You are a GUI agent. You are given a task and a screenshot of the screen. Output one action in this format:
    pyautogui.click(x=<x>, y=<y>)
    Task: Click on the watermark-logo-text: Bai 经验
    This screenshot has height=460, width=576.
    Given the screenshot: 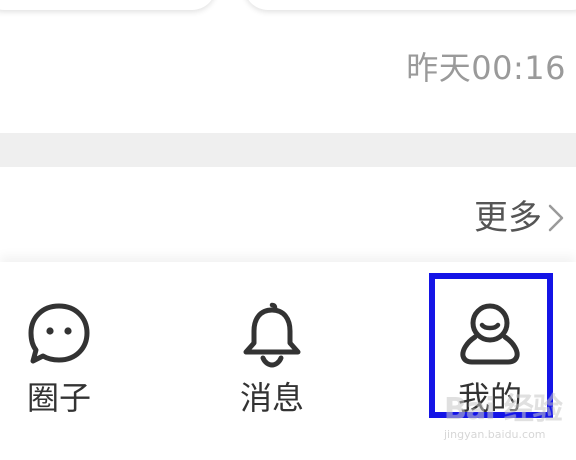 What is the action you would take?
    pyautogui.click(x=503, y=409)
    